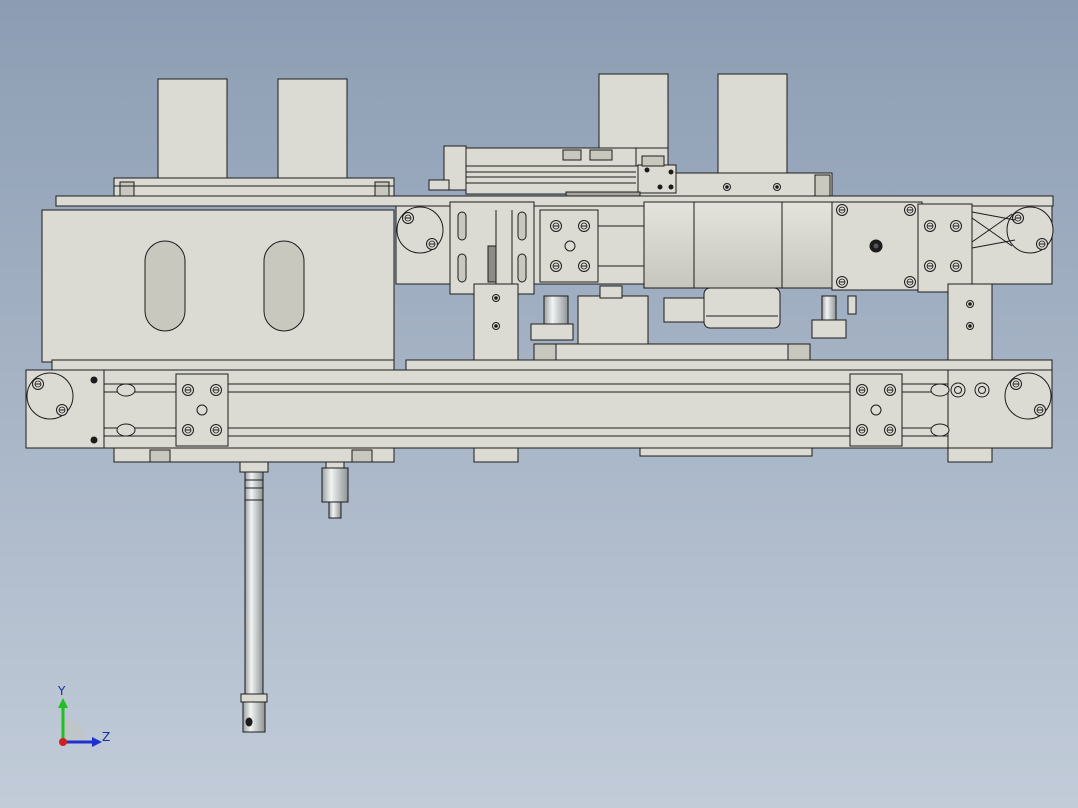  I want to click on gearbox-housing, so click(877, 246).